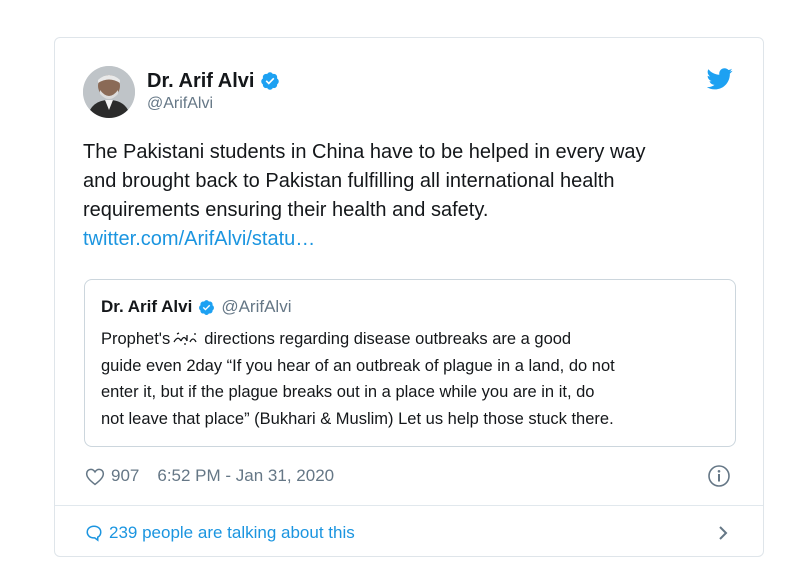 This screenshot has width=800, height=586. What do you see at coordinates (146, 307) in the screenshot?
I see `quoted-author-name: Dr. Arif Alvi` at bounding box center [146, 307].